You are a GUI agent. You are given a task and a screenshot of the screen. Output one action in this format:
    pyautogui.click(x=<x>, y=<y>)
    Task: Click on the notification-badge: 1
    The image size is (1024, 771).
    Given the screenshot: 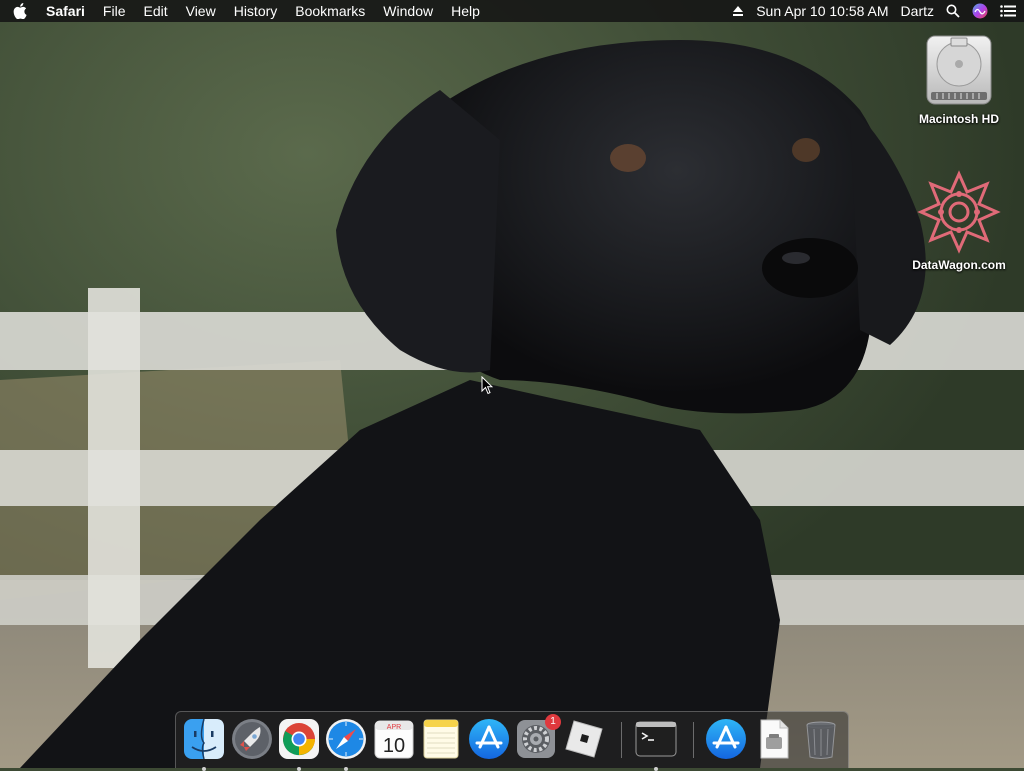 What is the action you would take?
    pyautogui.click(x=553, y=722)
    